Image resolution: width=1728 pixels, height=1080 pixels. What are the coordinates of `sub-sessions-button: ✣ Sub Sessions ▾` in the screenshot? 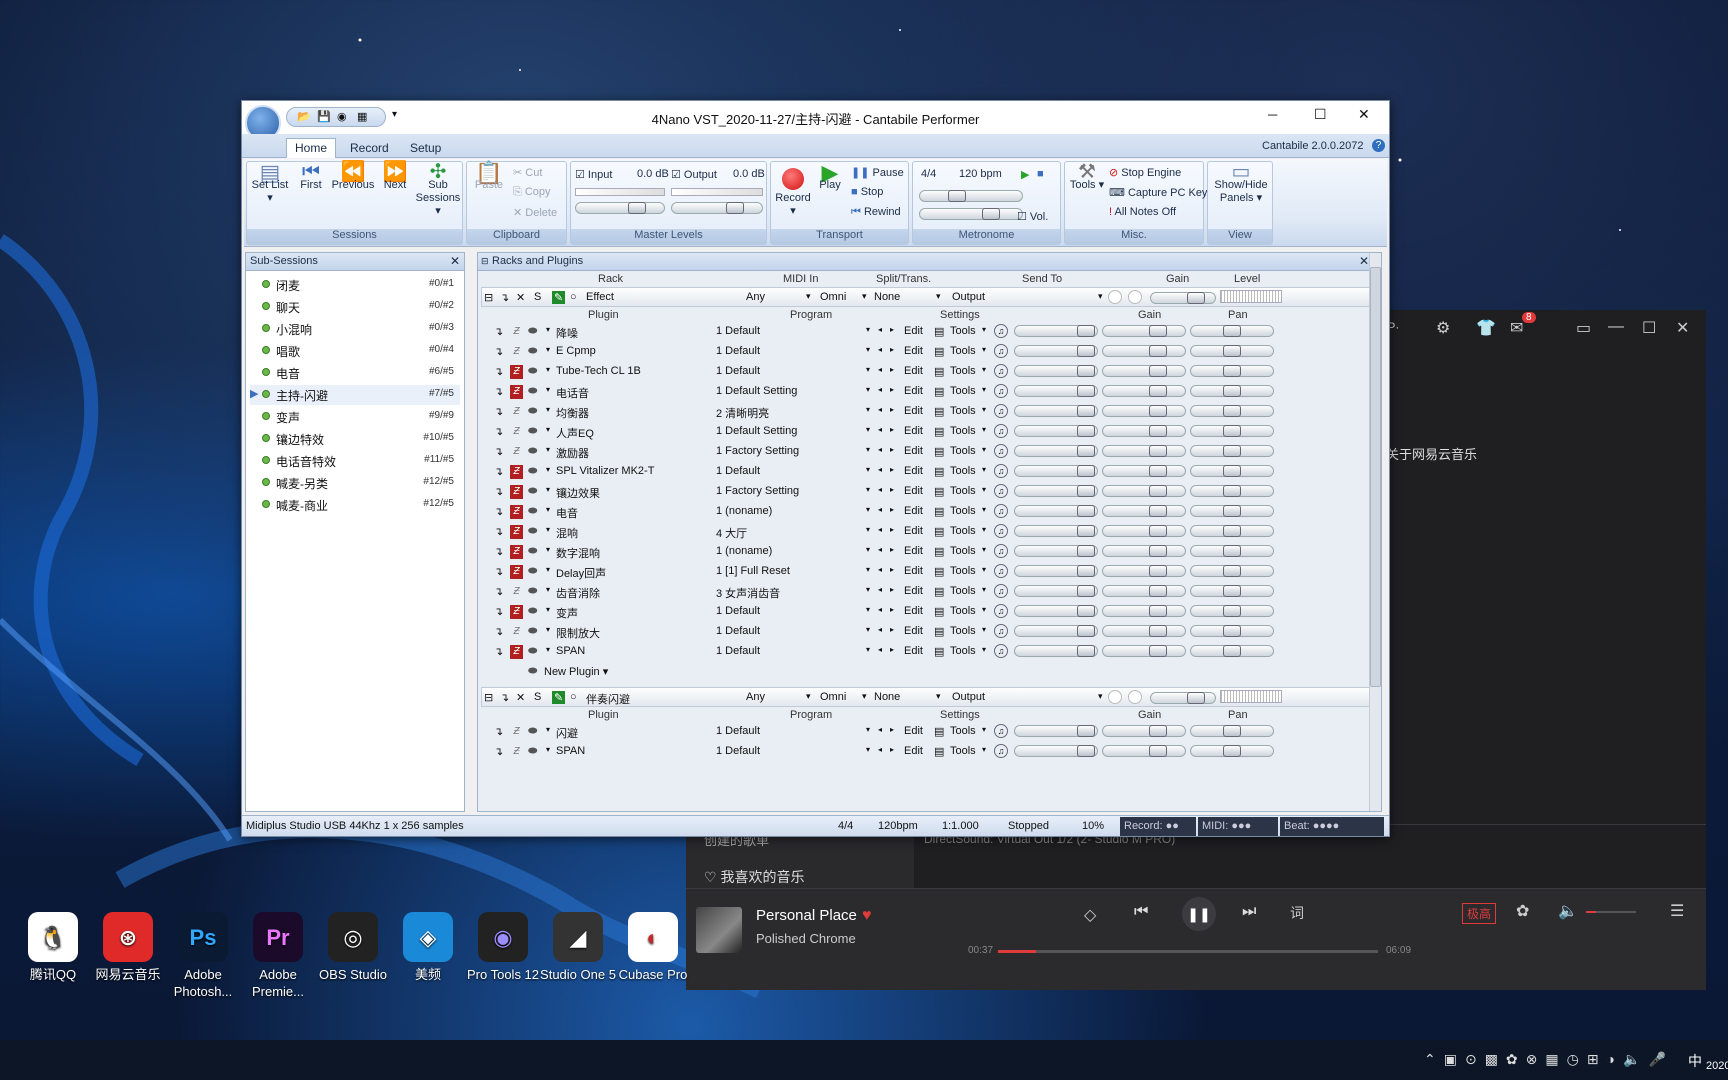 It's located at (438, 190).